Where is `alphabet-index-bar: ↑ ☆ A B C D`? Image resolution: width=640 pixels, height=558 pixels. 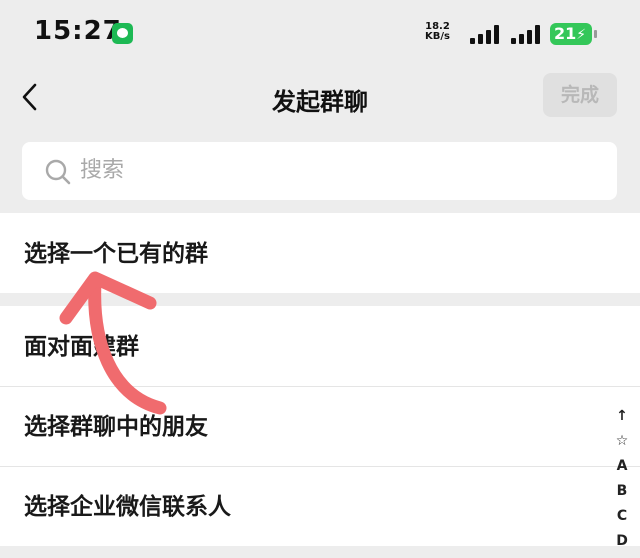 alphabet-index-bar: ↑ ☆ A B C D is located at coordinates (622, 479).